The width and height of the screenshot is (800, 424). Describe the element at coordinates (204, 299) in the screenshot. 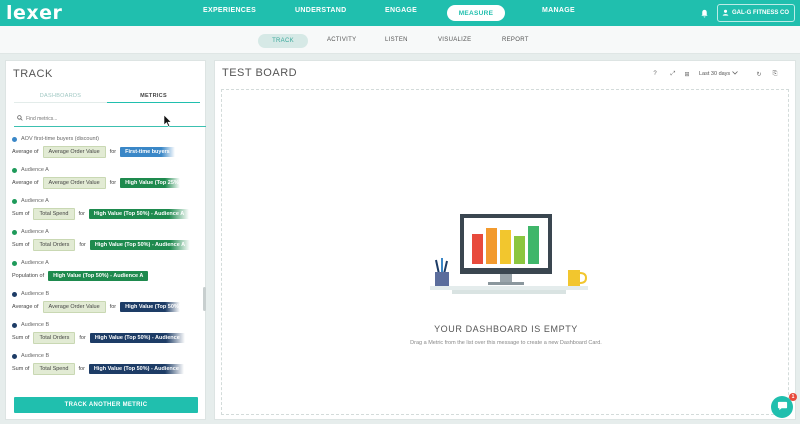

I see `metric-list-scrollbar` at that location.